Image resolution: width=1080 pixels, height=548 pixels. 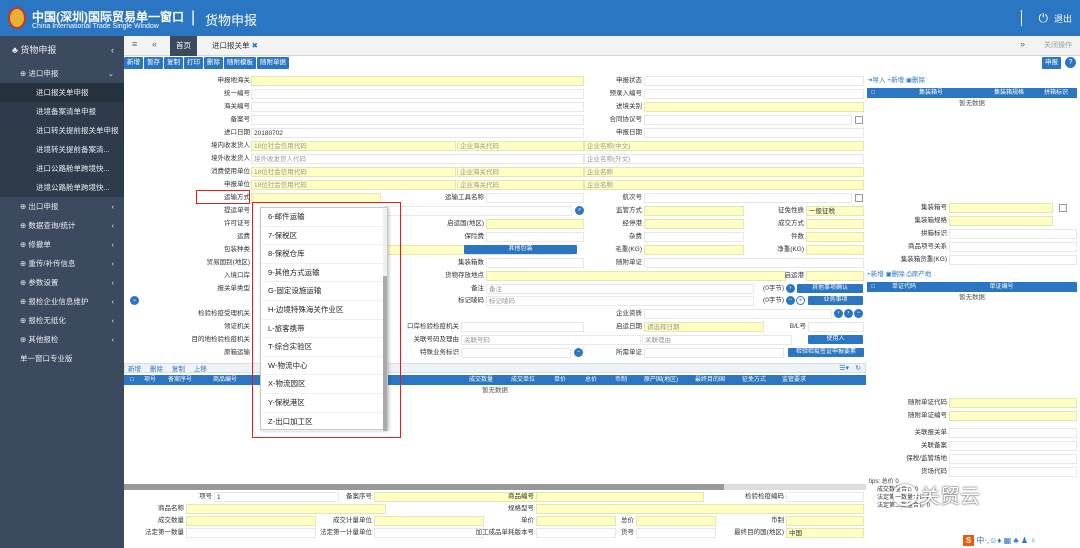 I want to click on sidebar-item-paperless: ⊕ 报检无纸化 ‹, so click(x=62, y=320).